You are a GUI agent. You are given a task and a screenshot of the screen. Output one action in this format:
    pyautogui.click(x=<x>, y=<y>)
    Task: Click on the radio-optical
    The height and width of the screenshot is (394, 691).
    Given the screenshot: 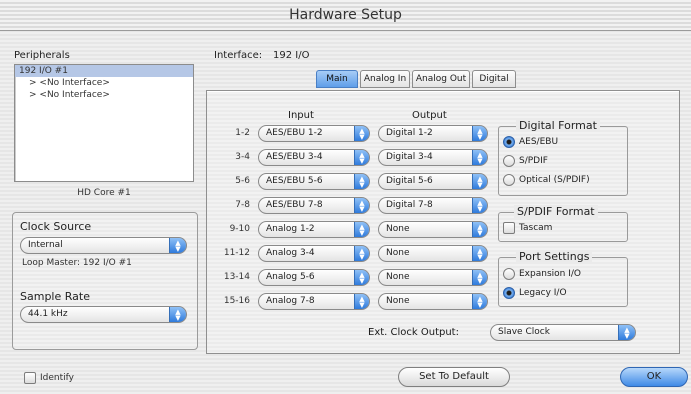 What is the action you would take?
    pyautogui.click(x=509, y=180)
    